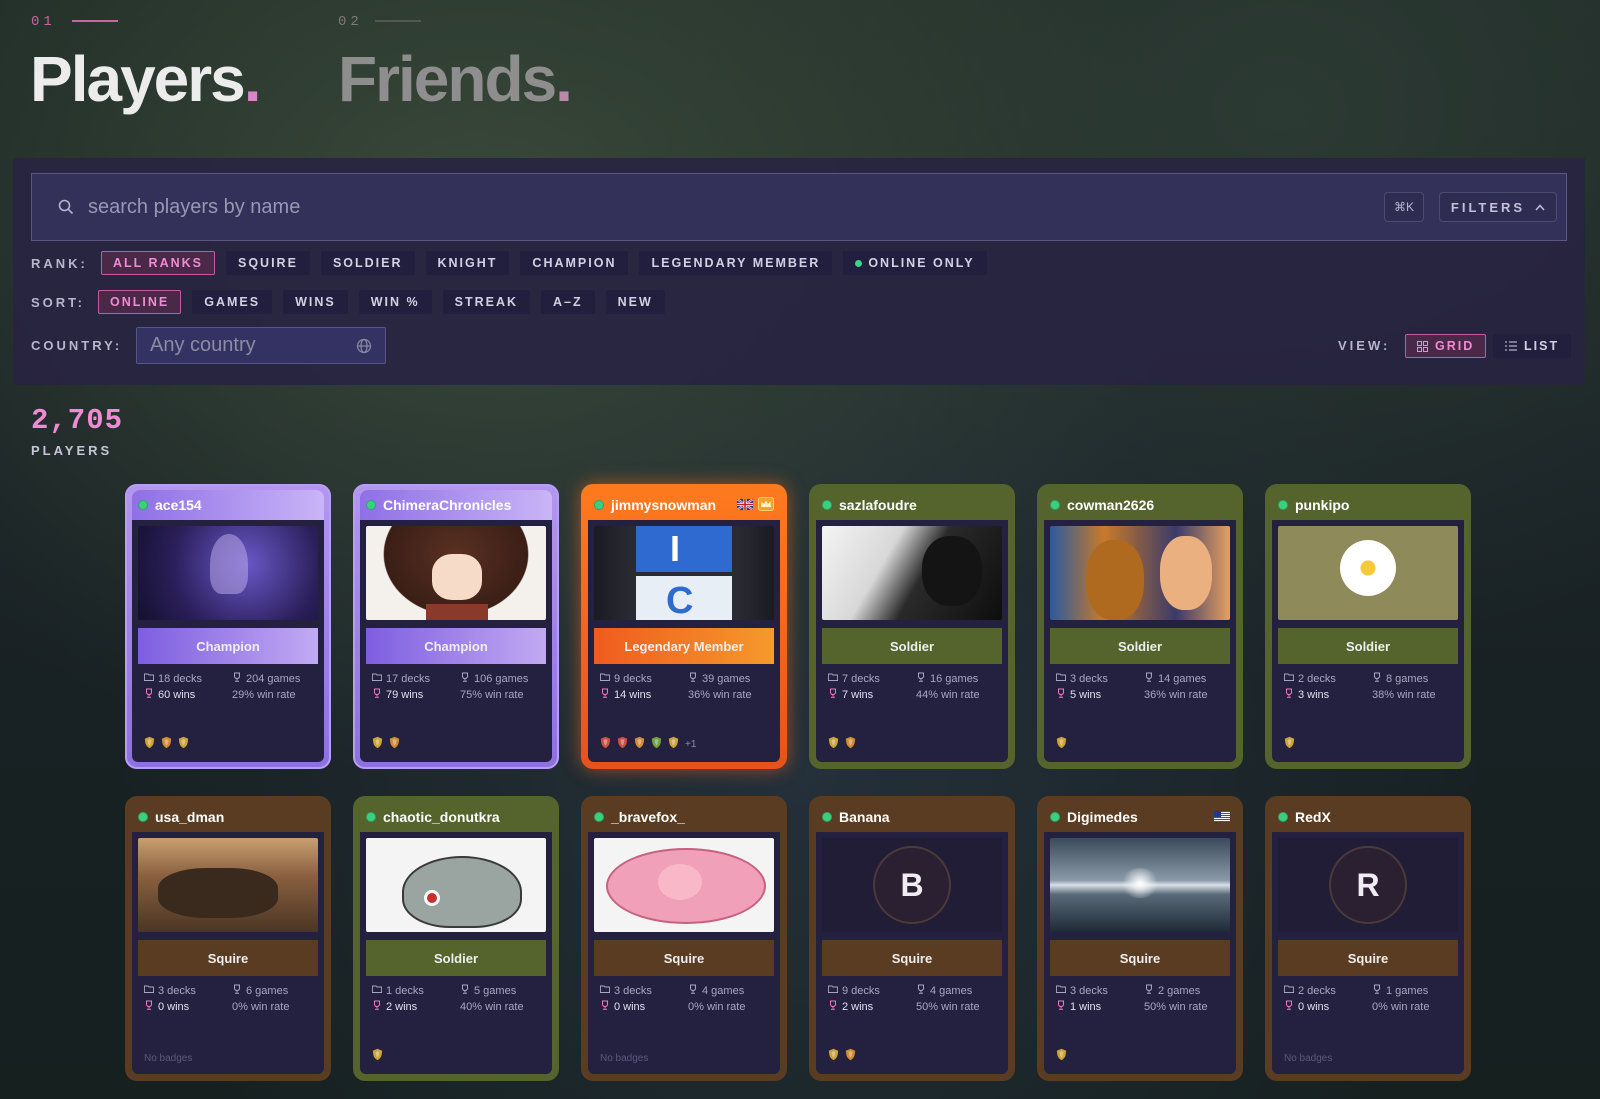  What do you see at coordinates (367, 263) in the screenshot?
I see `rank-chip-soldier: SOLDIER` at bounding box center [367, 263].